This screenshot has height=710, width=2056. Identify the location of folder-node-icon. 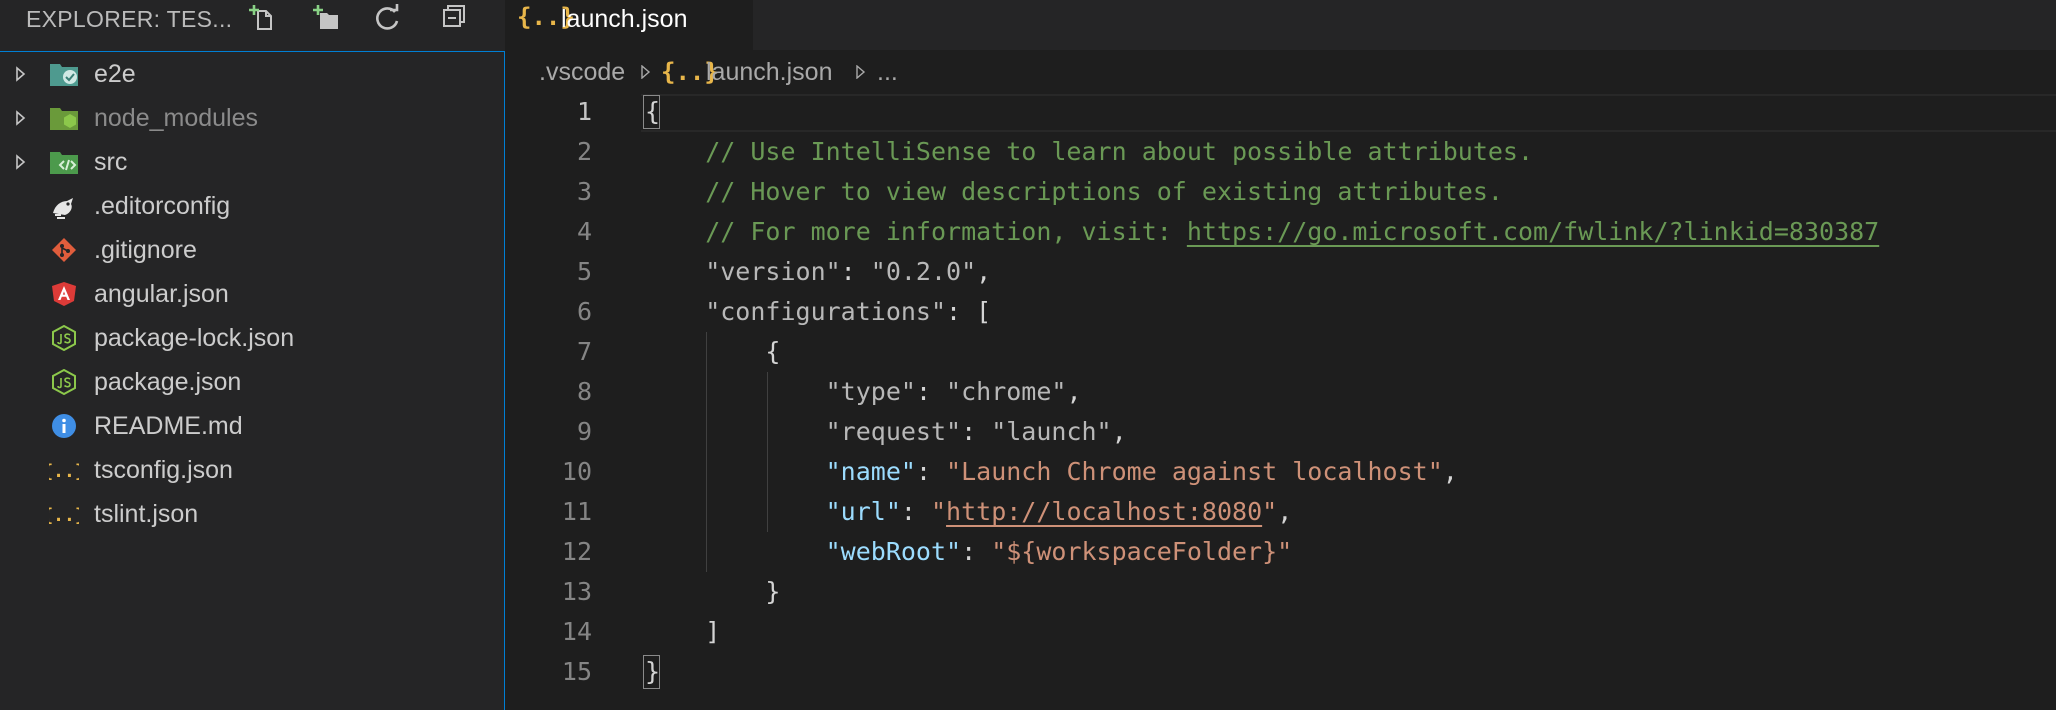
(64, 119).